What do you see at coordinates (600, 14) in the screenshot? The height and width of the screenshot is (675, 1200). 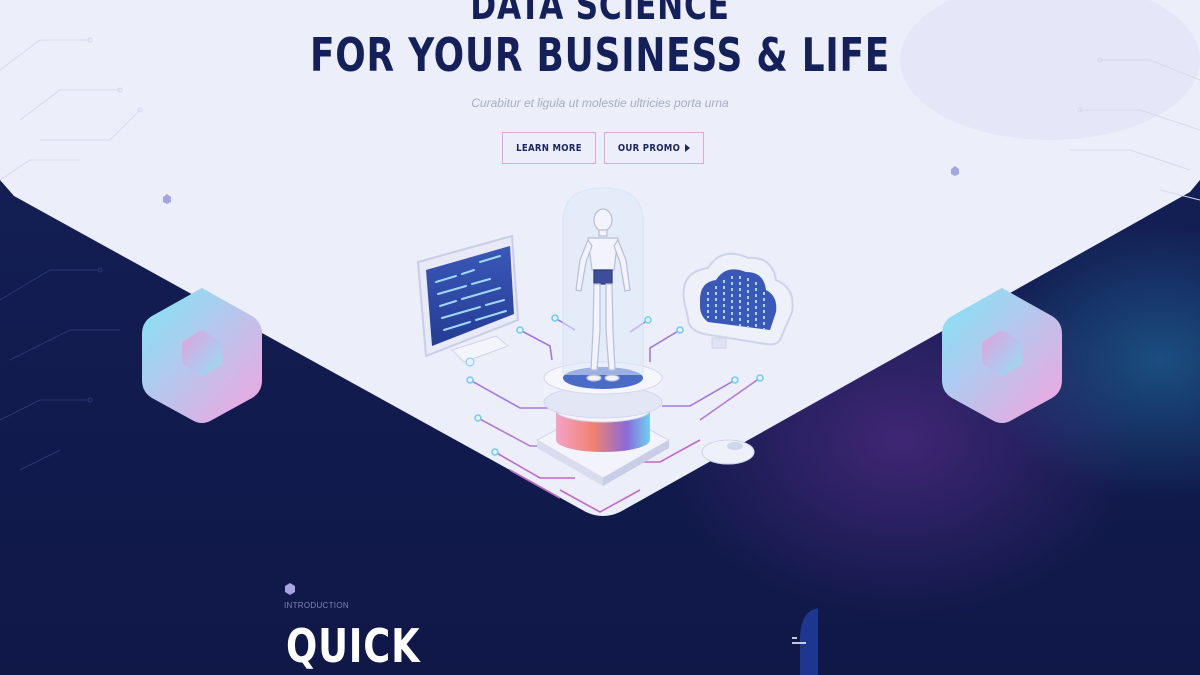 I see `hero-title-line1: DATA SCIENCE` at bounding box center [600, 14].